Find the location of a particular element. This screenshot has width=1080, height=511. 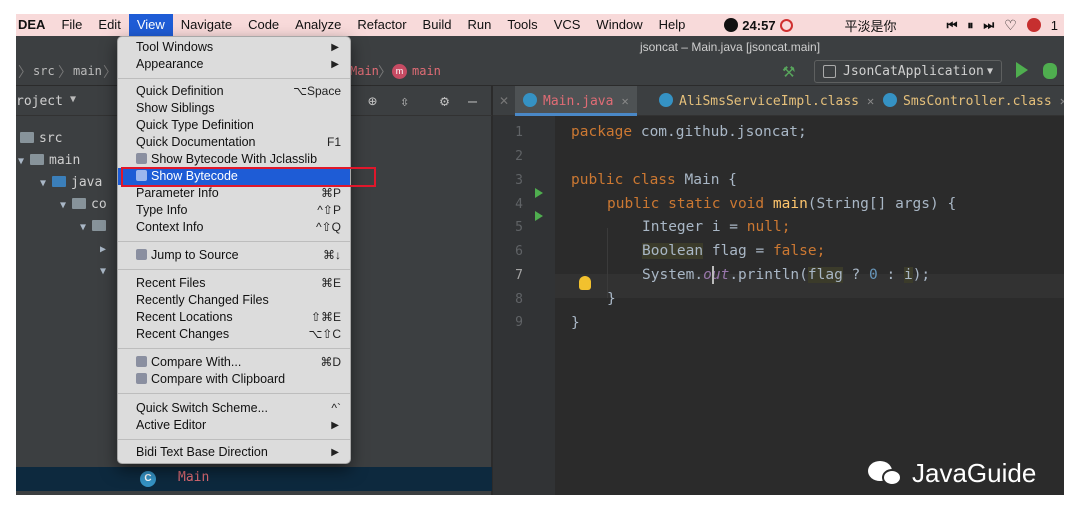

menu-item-recently-changed-files: Recently Changed Files is located at coordinates (234, 300).